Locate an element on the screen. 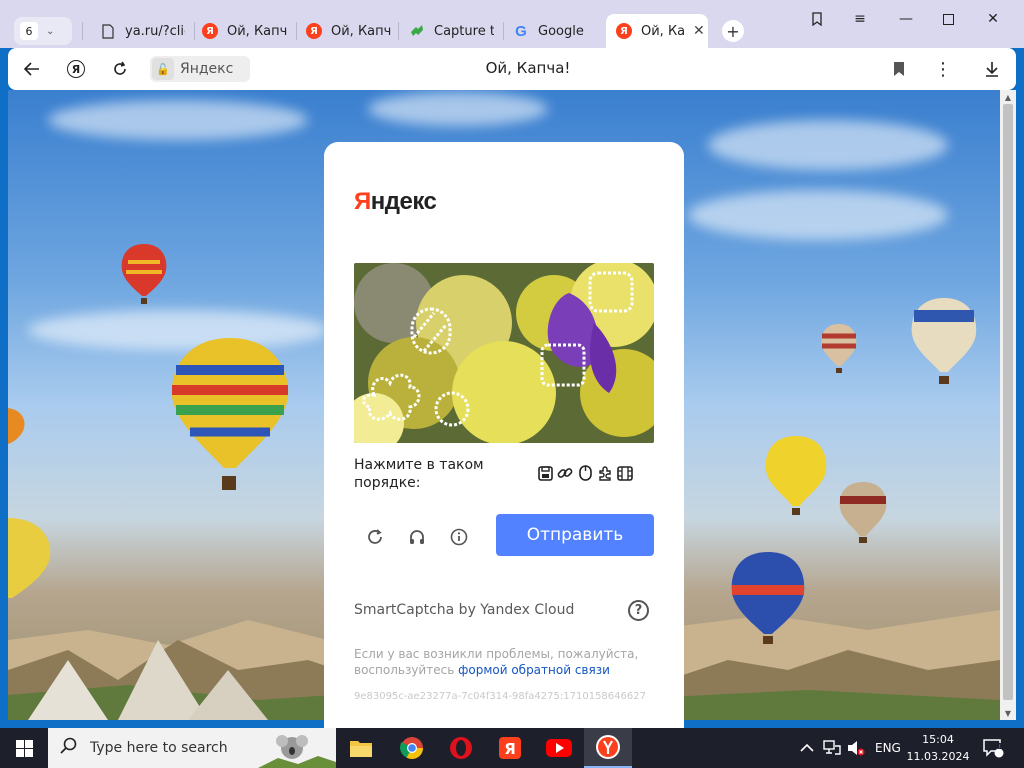  bookmarks-panel-icon is located at coordinates (817, 19).